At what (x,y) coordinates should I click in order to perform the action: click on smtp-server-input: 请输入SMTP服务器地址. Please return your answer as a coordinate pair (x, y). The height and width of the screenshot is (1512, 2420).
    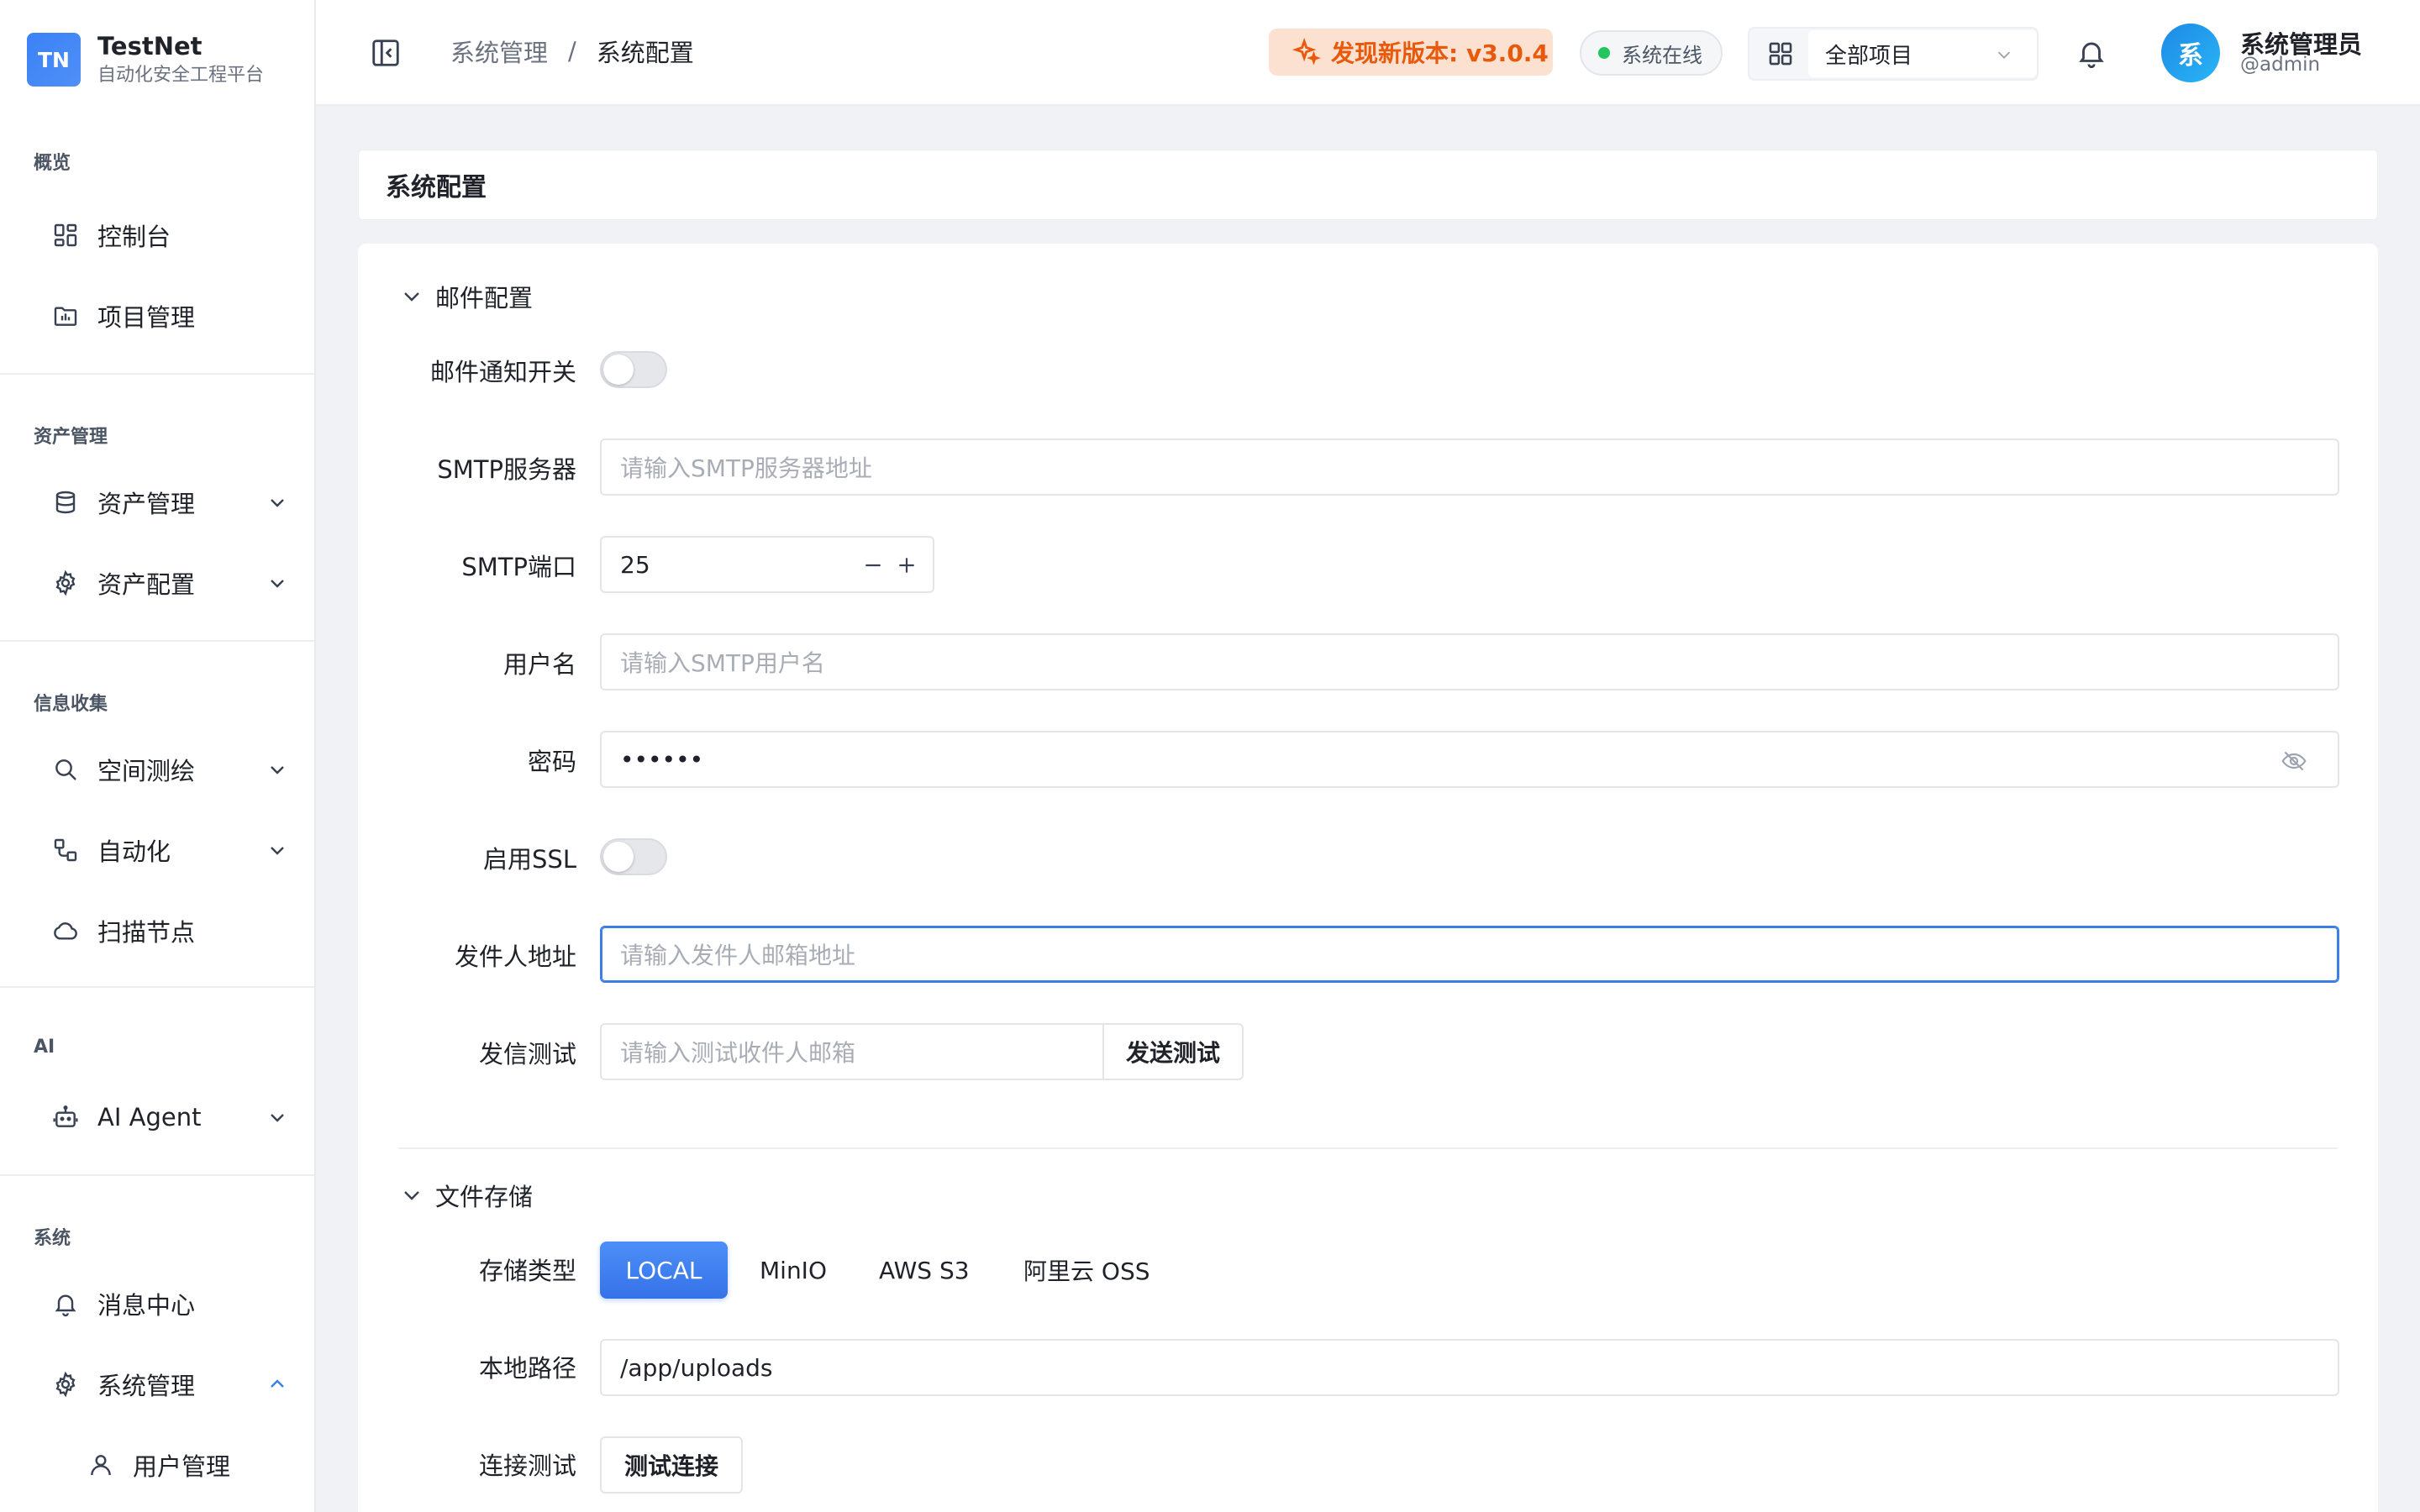
    Looking at the image, I should click on (1469, 467).